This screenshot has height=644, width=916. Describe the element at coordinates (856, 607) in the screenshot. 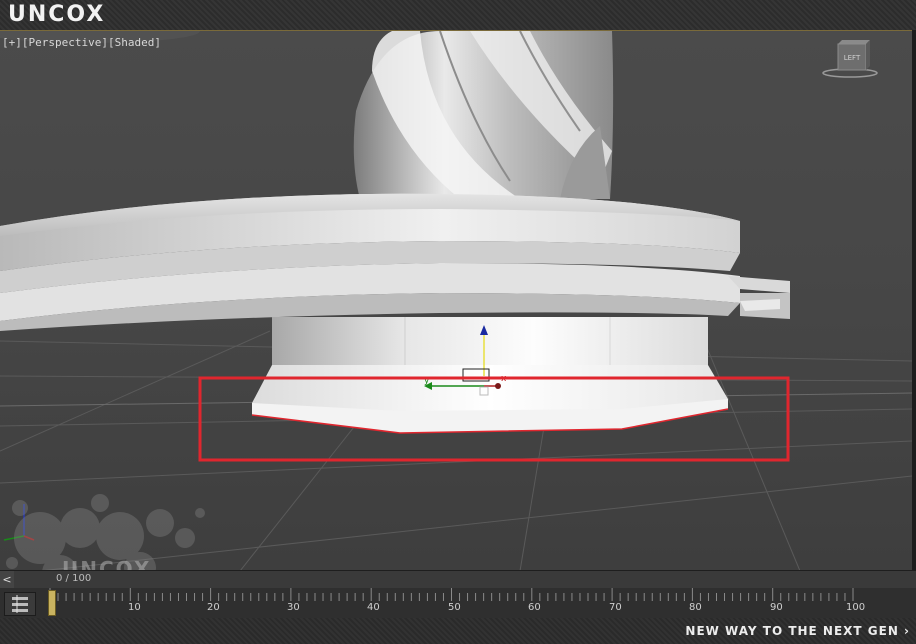

I see `ruler-label-100: 100` at that location.